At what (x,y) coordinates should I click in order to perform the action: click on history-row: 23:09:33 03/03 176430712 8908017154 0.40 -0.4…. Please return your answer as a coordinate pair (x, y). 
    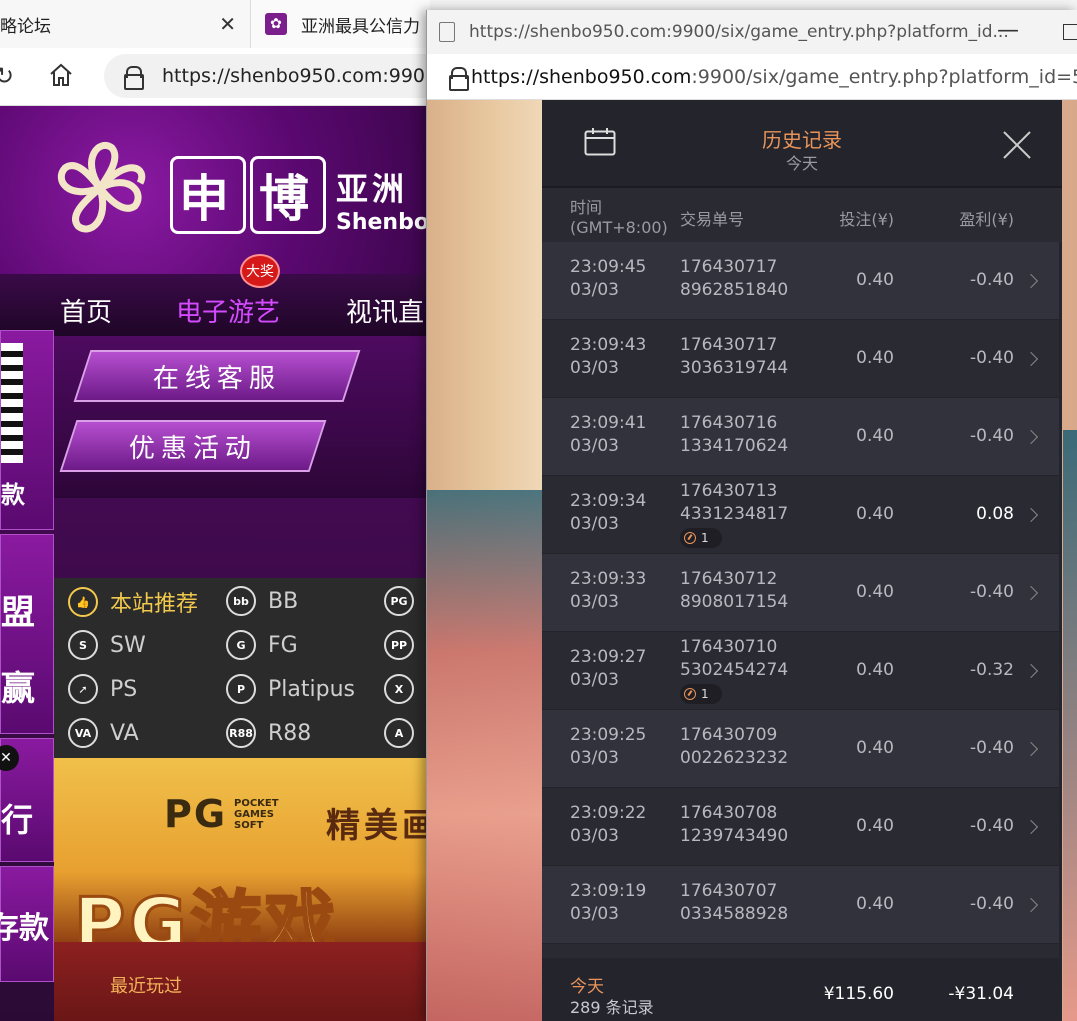
    Looking at the image, I should click on (802, 593).